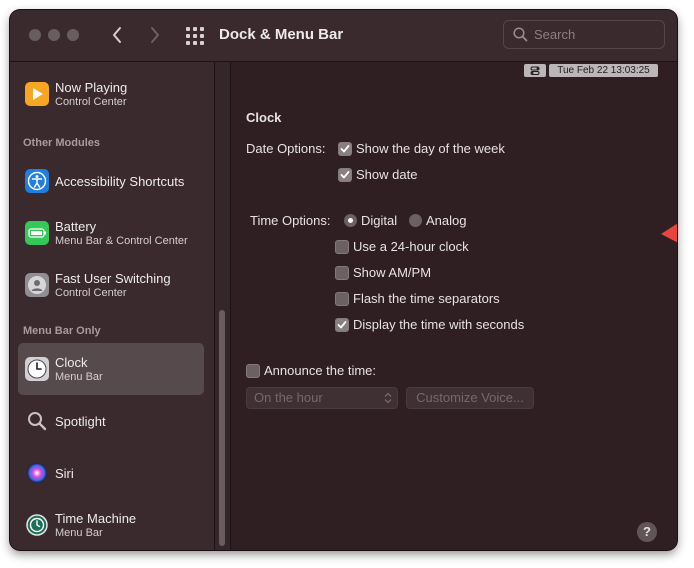 Image resolution: width=694 pixels, height=568 pixels. Describe the element at coordinates (584, 34) in the screenshot. I see `search-field: Search` at that location.